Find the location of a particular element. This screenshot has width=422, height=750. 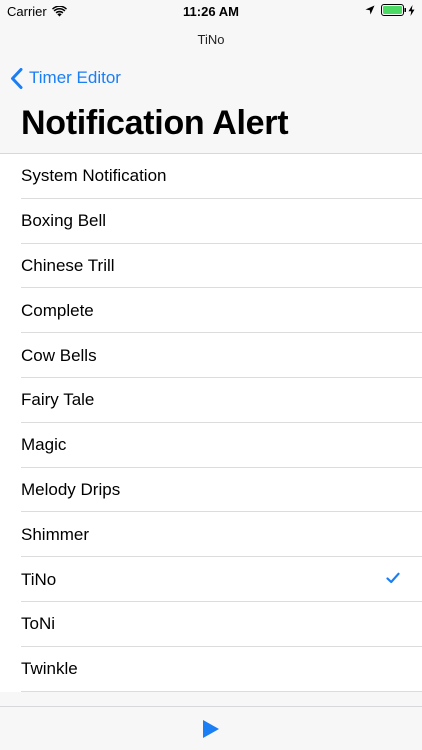

battery-icon is located at coordinates (393, 10).